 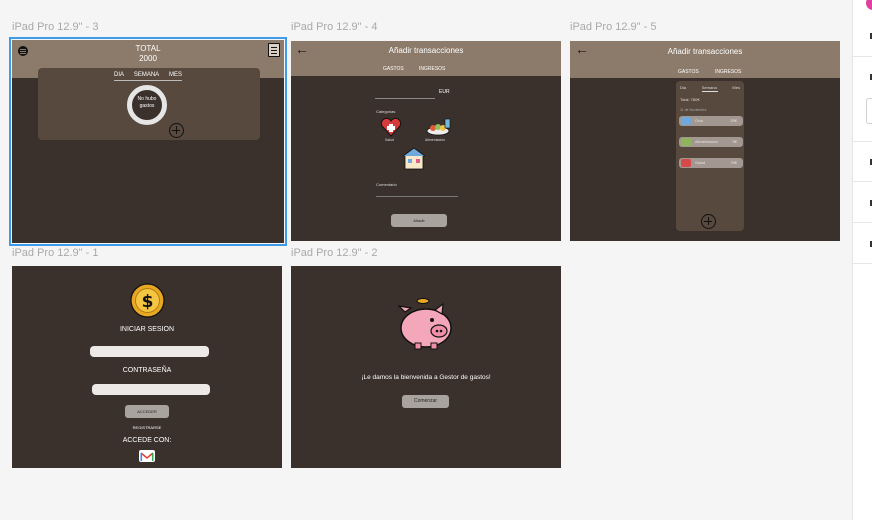 What do you see at coordinates (147, 99) in the screenshot?
I see `empty-text-1: No hubo` at bounding box center [147, 99].